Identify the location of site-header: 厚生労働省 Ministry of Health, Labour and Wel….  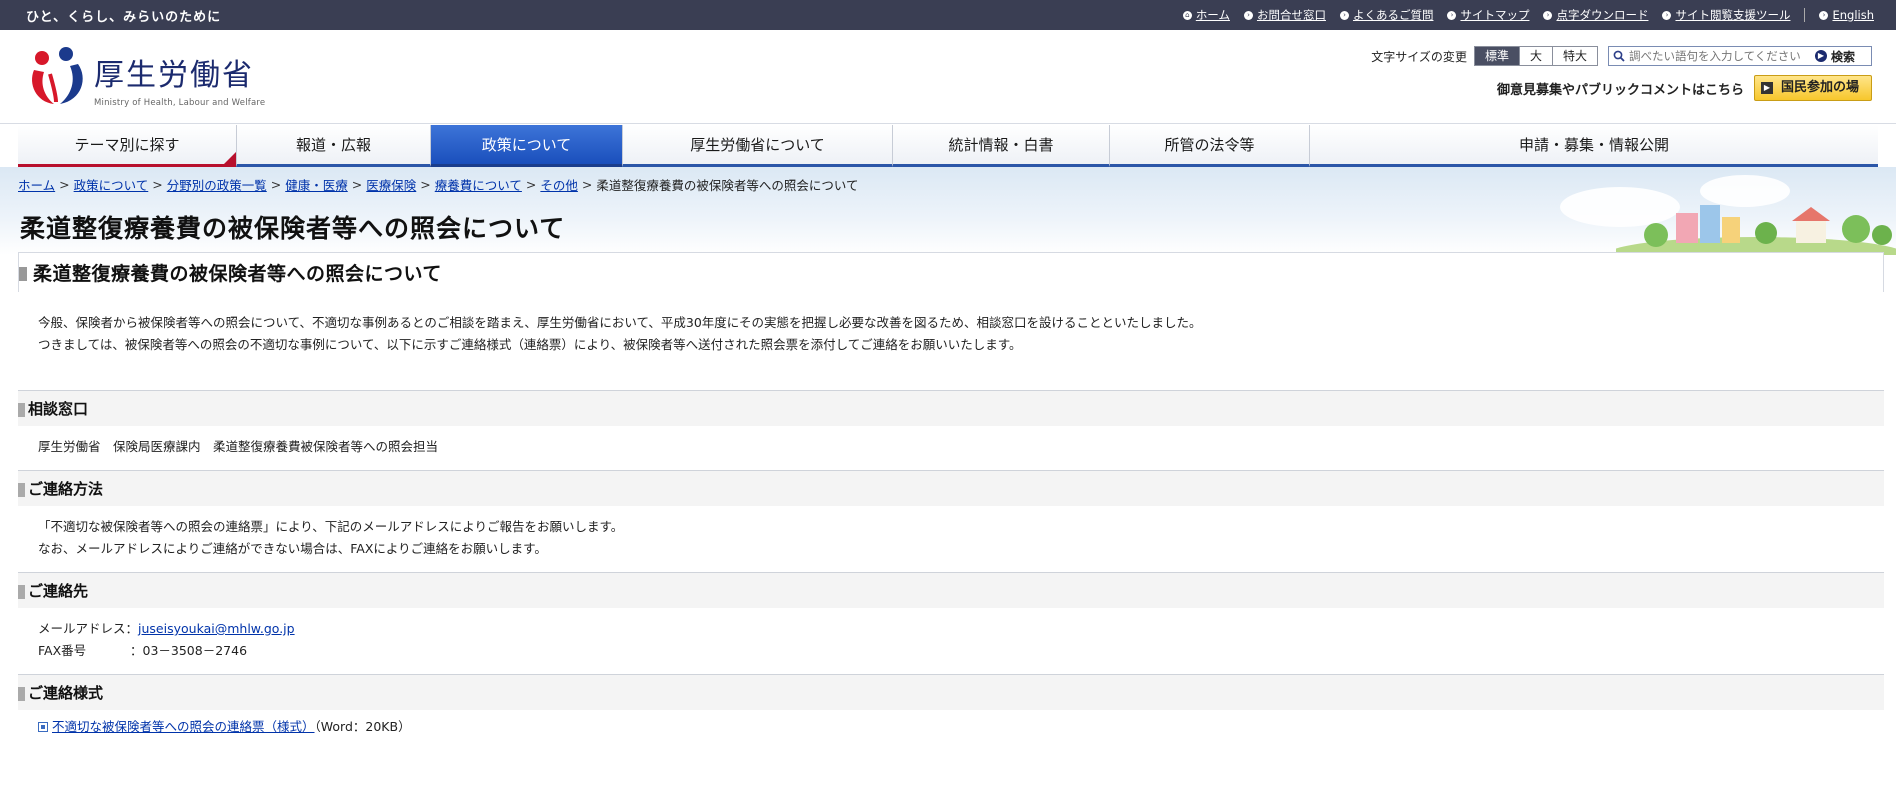
(948, 77).